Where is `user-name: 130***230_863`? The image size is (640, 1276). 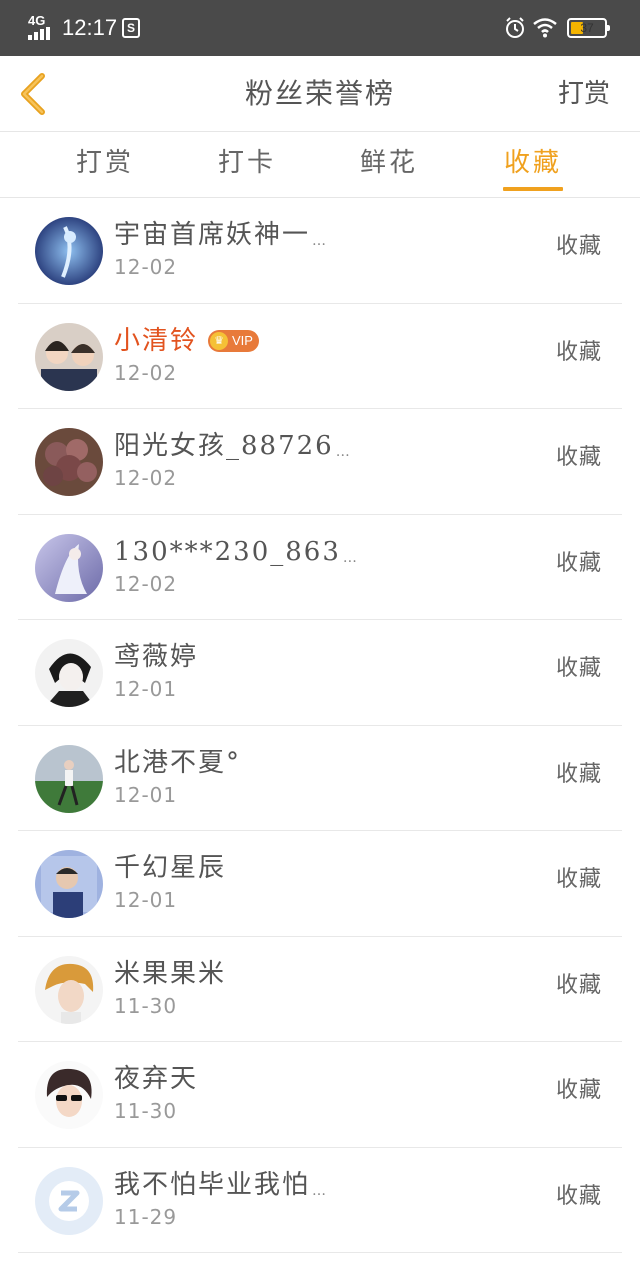 user-name: 130***230_863 is located at coordinates (227, 551).